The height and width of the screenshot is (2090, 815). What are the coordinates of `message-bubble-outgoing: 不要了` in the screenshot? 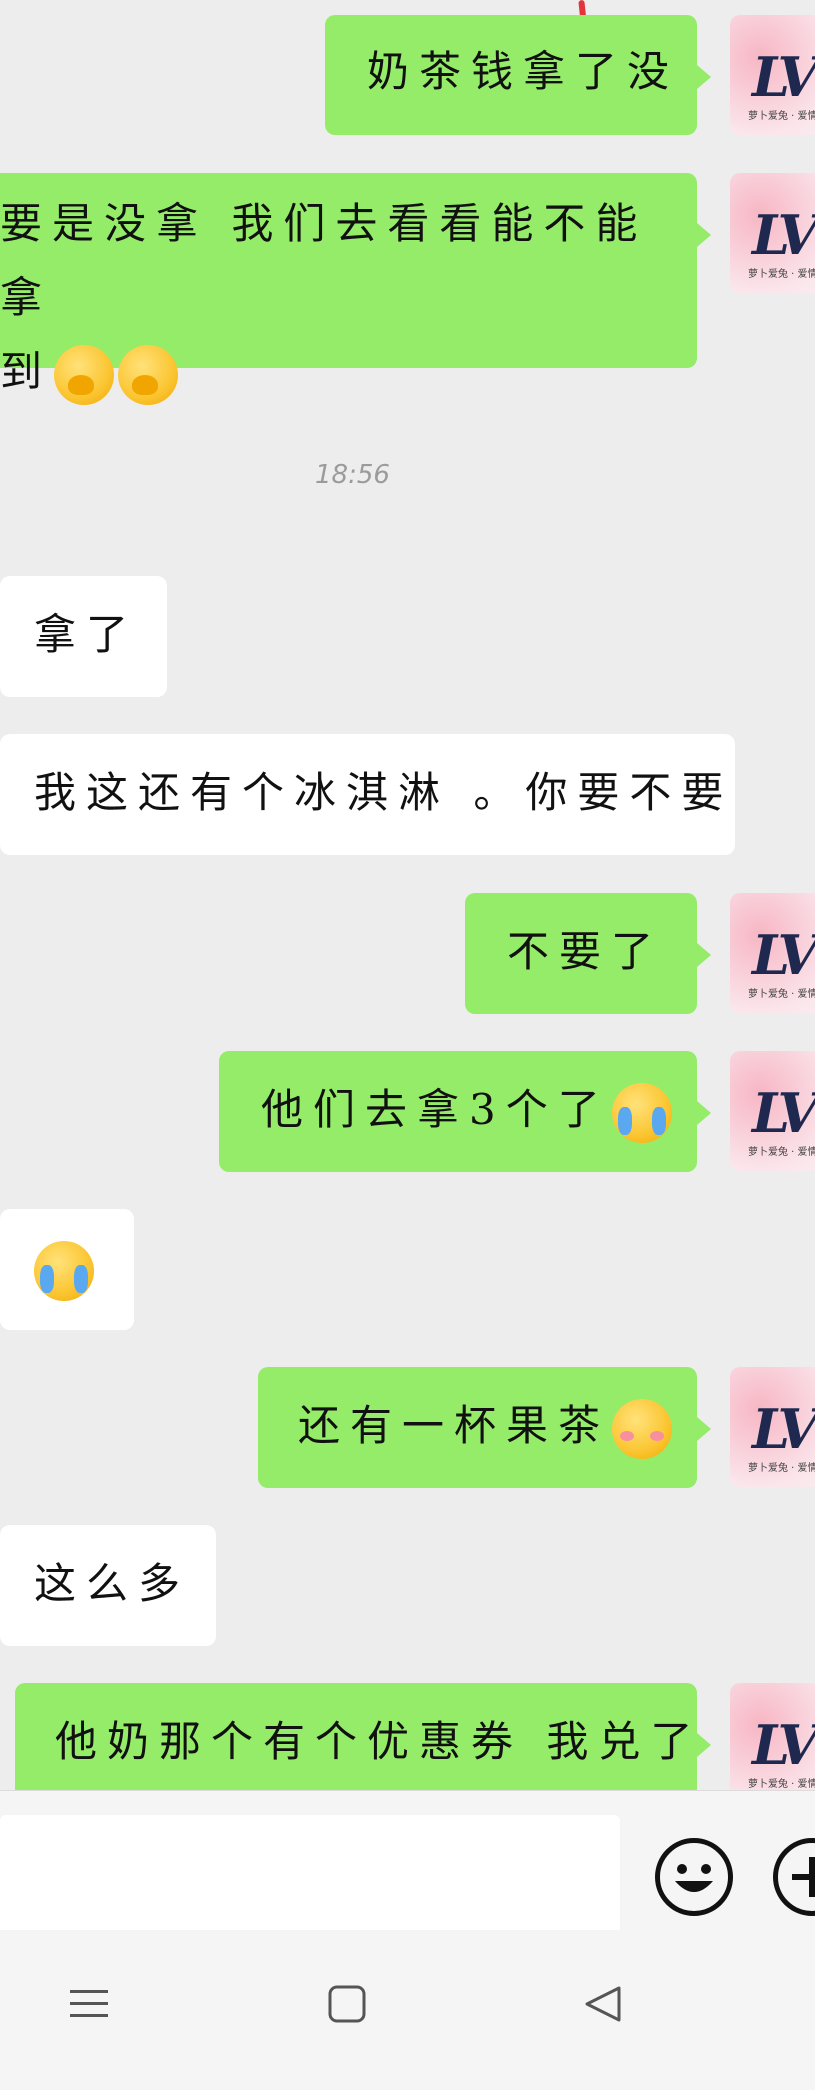 It's located at (588, 953).